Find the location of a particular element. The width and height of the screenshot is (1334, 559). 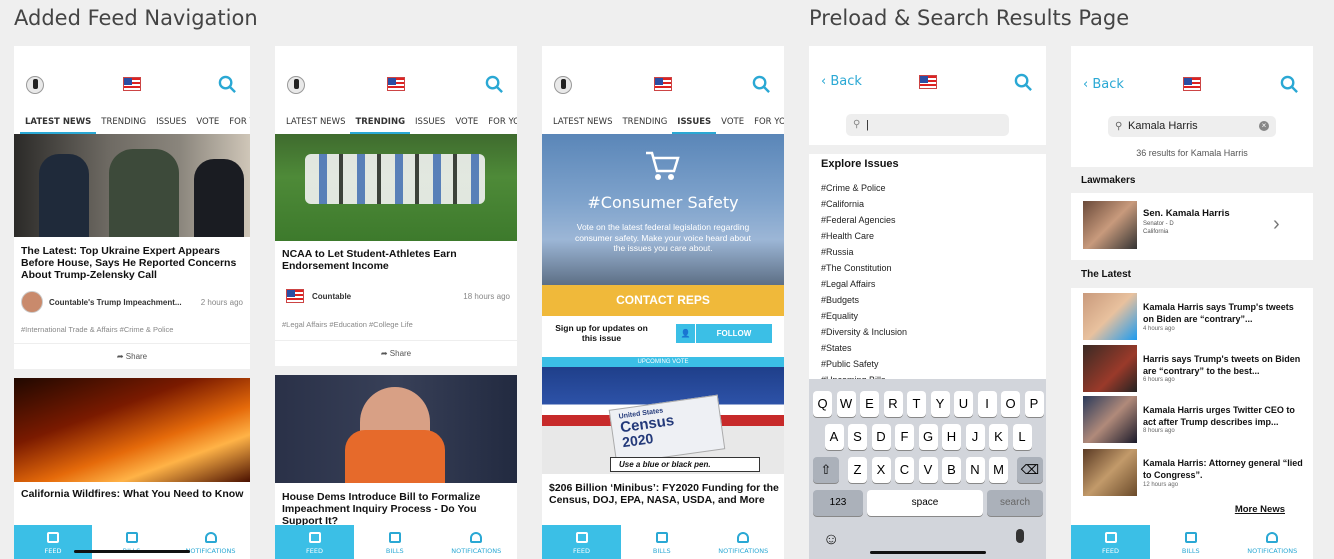

issue-item: #Federal Agencies is located at coordinates (864, 220).